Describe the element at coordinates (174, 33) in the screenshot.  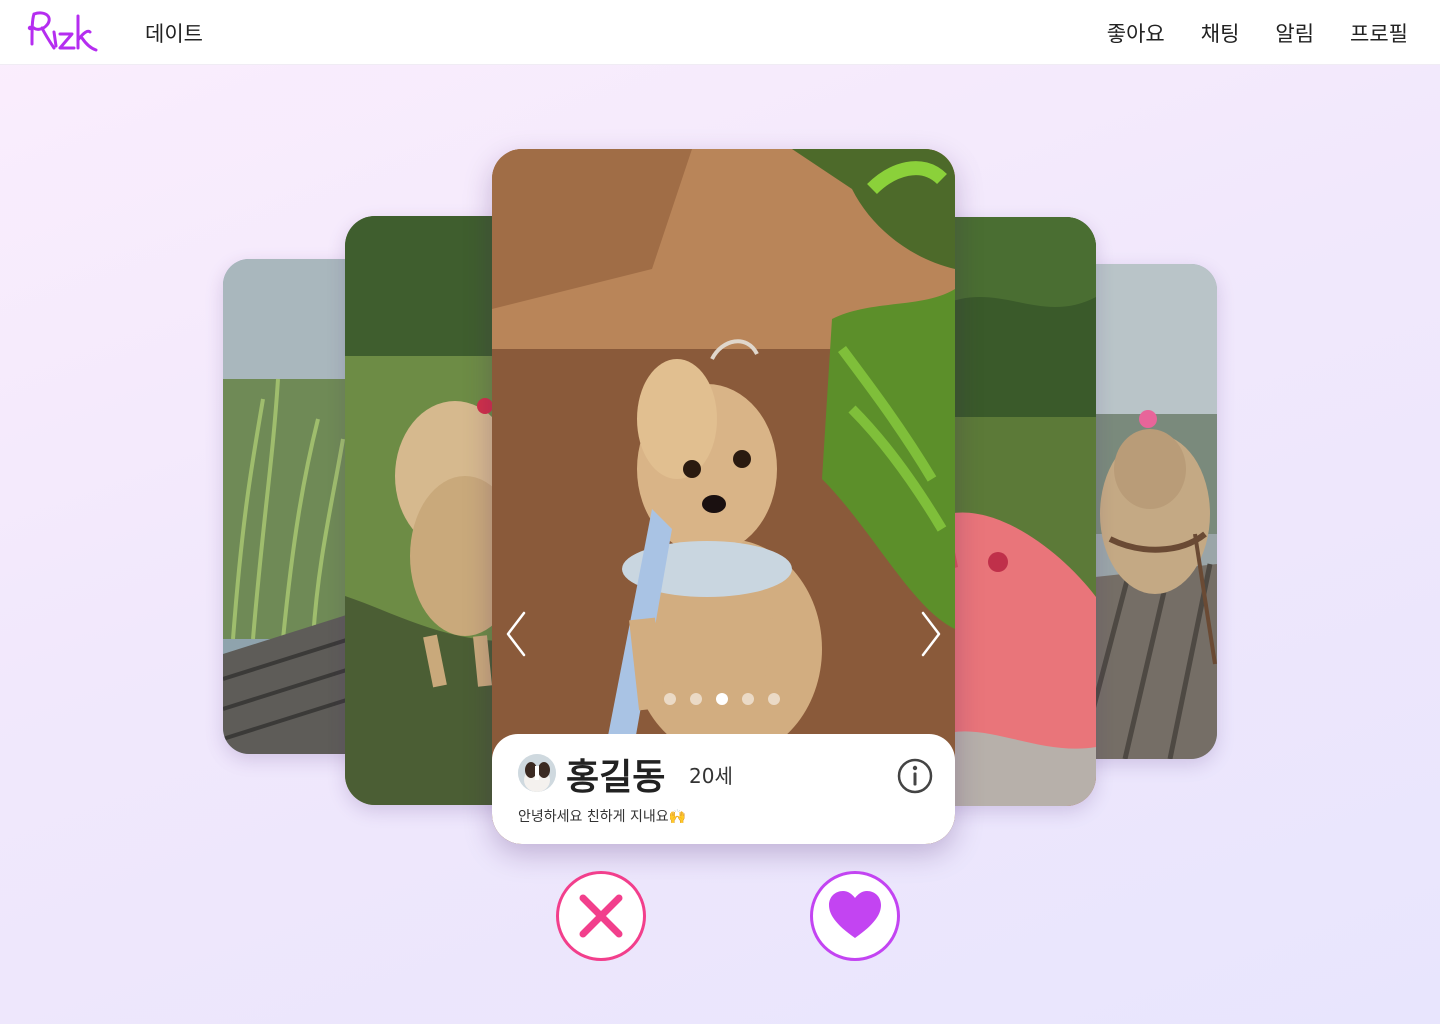
I see `nav-date: 데이트` at that location.